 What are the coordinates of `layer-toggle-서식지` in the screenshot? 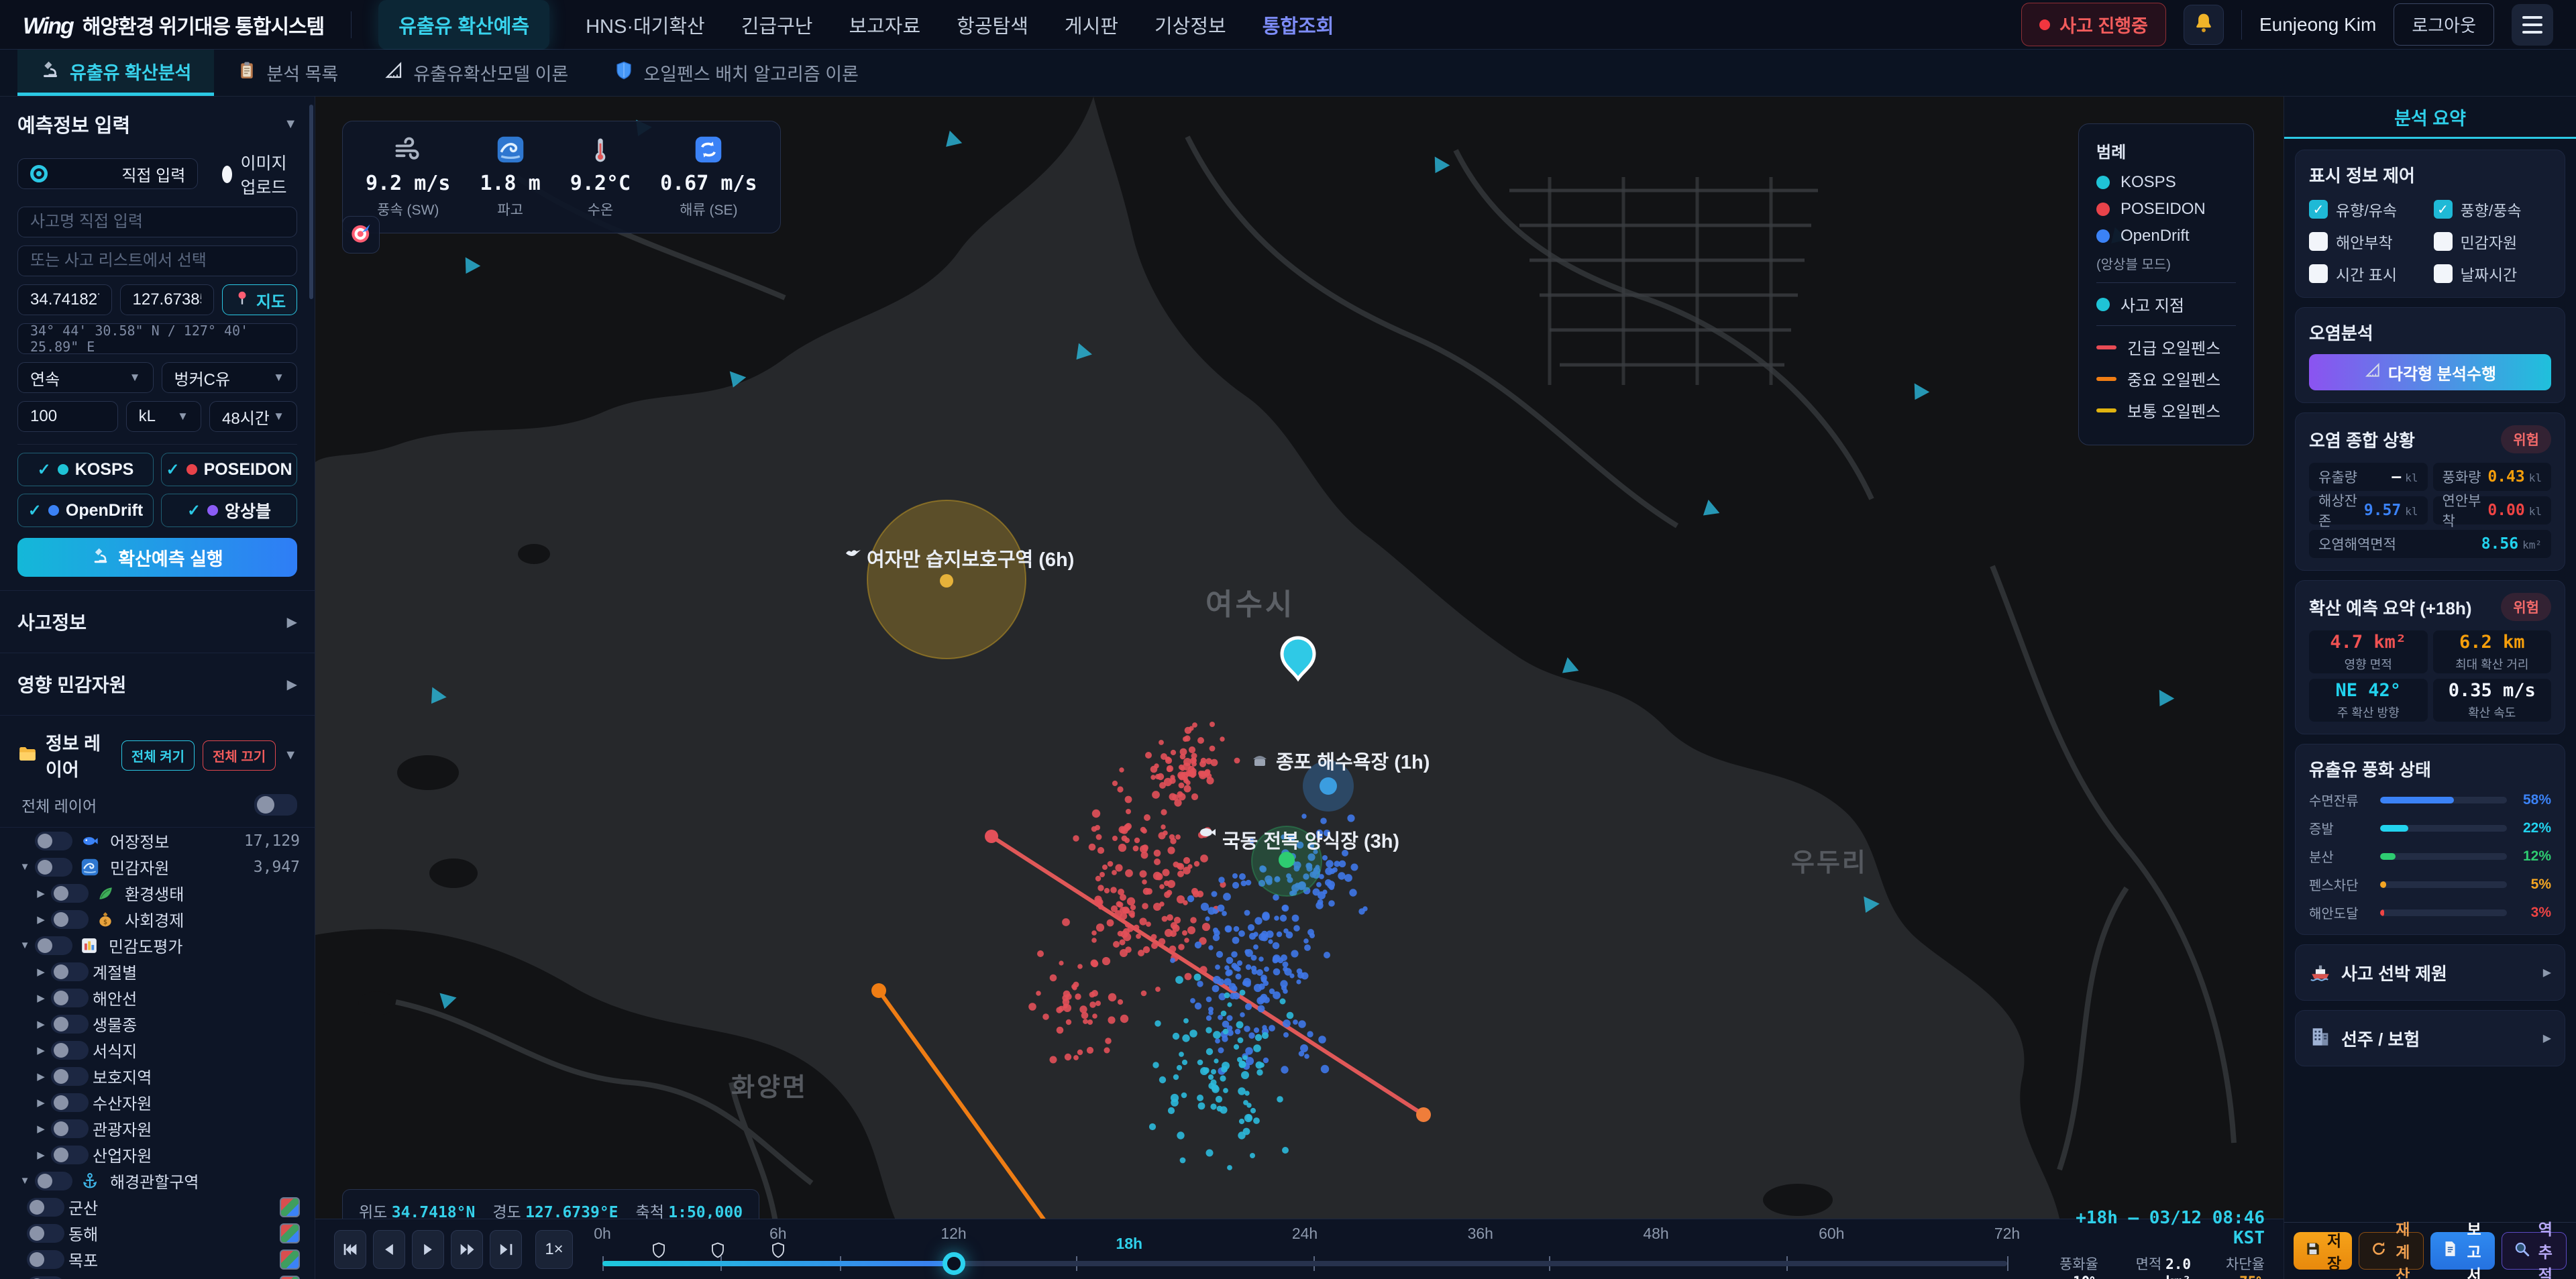 It's located at (70, 1050).